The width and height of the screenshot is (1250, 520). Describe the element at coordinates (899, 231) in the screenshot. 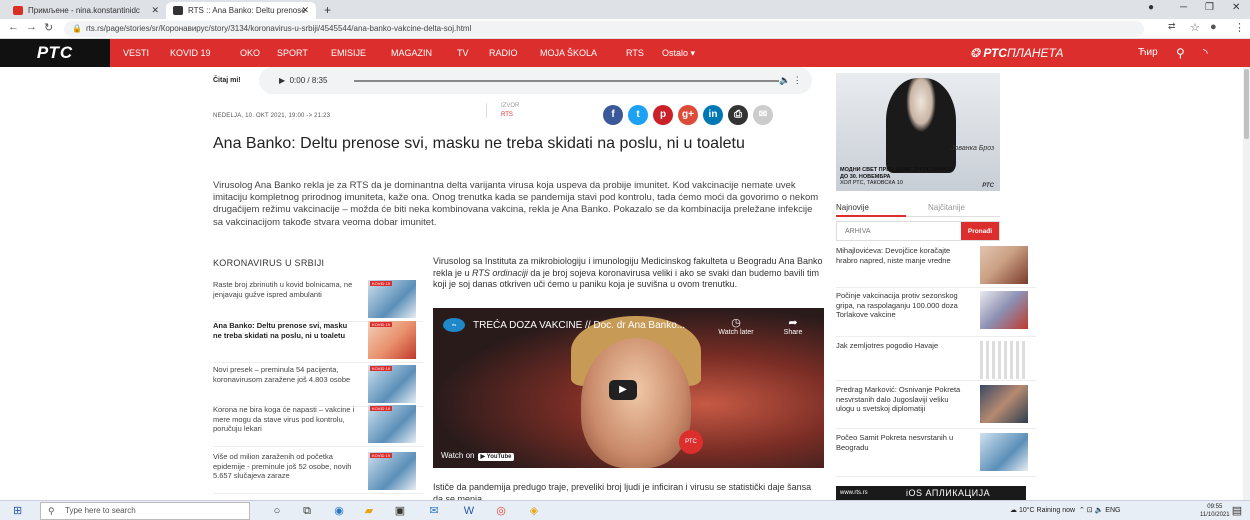

I see `archive-input` at that location.